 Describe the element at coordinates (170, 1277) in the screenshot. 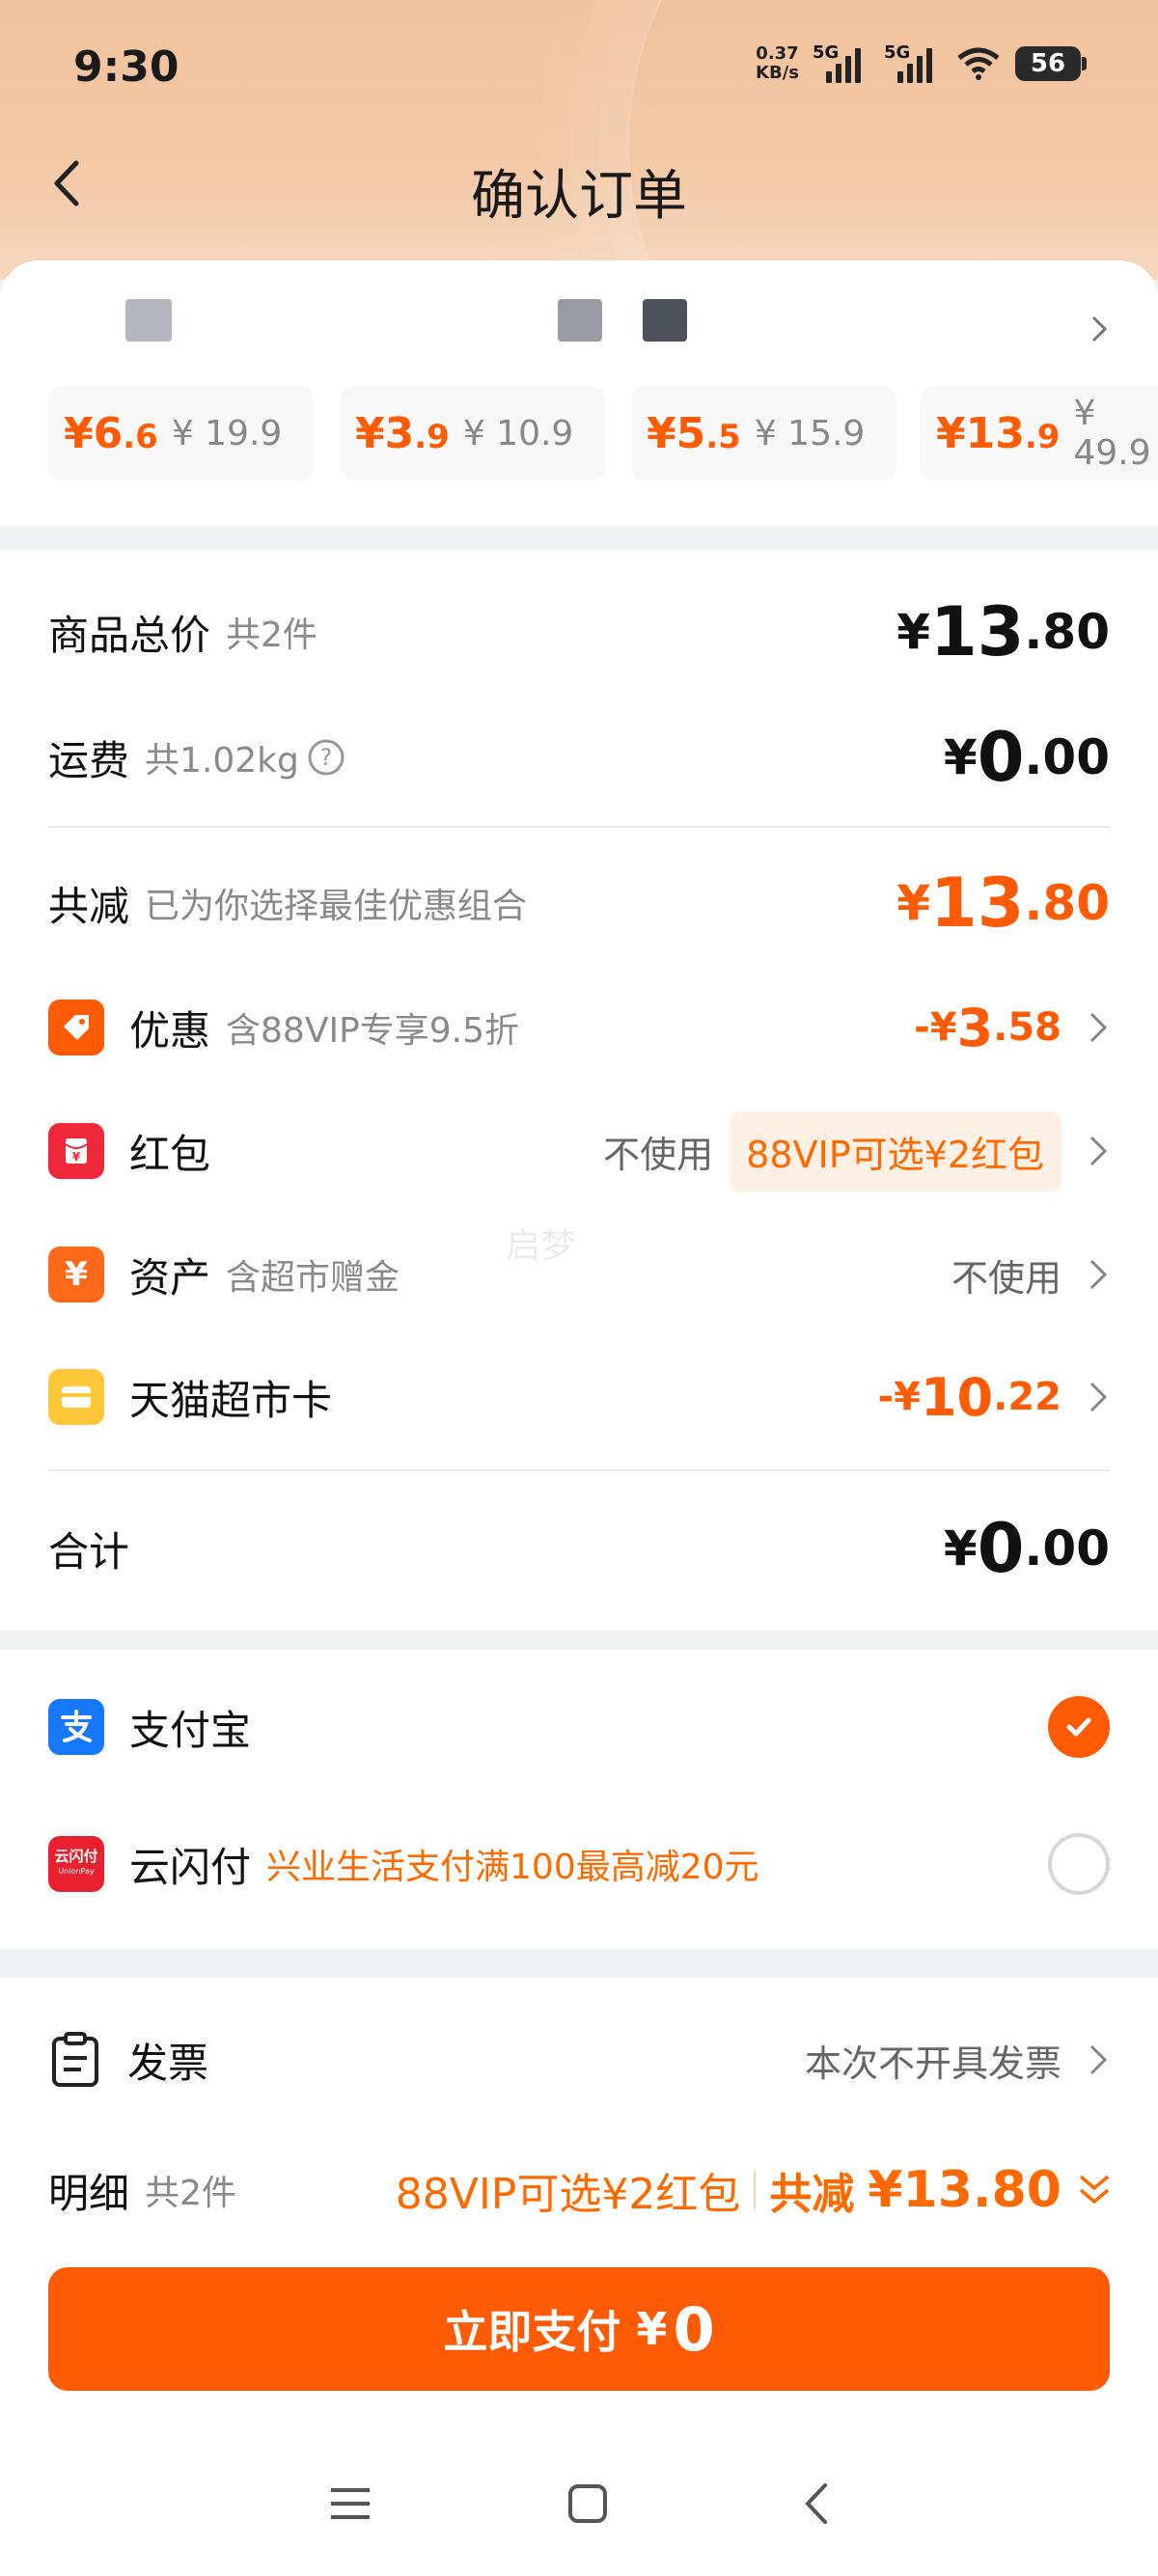

I see `assets-label: 资产` at that location.